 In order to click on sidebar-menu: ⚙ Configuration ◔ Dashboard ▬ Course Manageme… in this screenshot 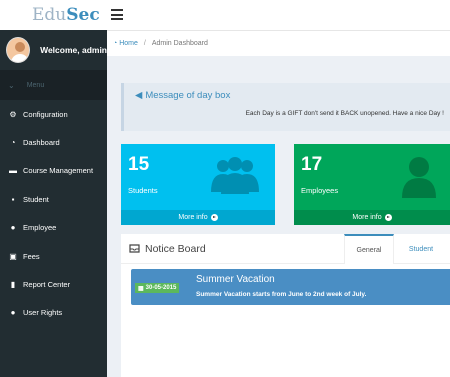, I will do `click(53, 213)`.